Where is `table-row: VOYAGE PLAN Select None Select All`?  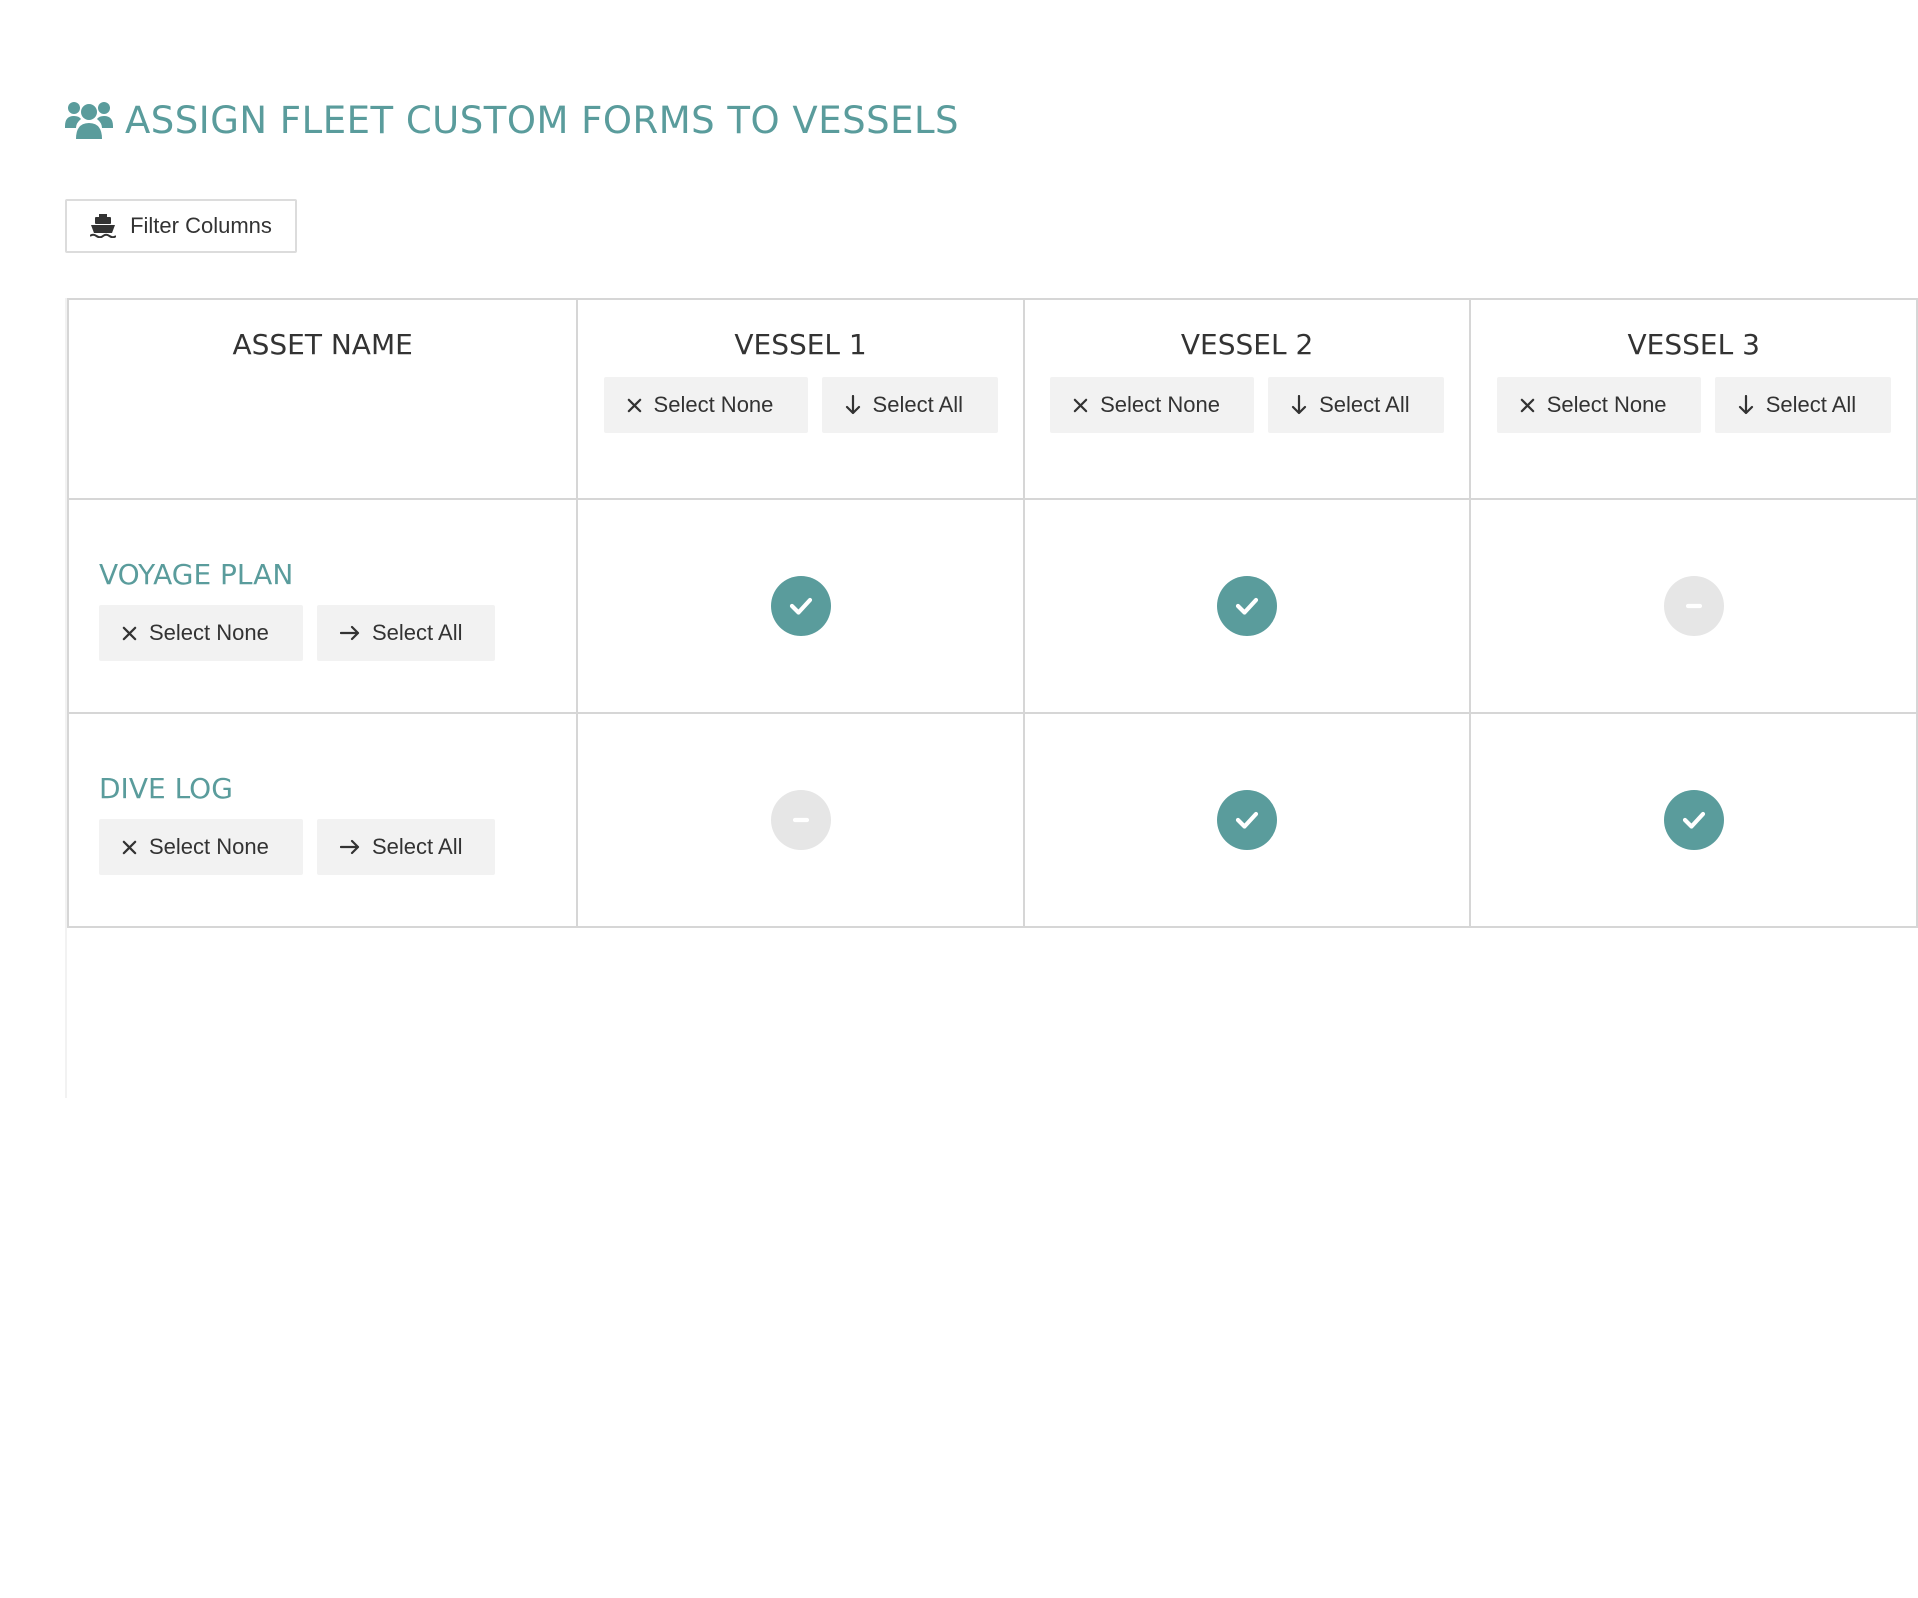
table-row: VOYAGE PLAN Select None Select All is located at coordinates (992, 606).